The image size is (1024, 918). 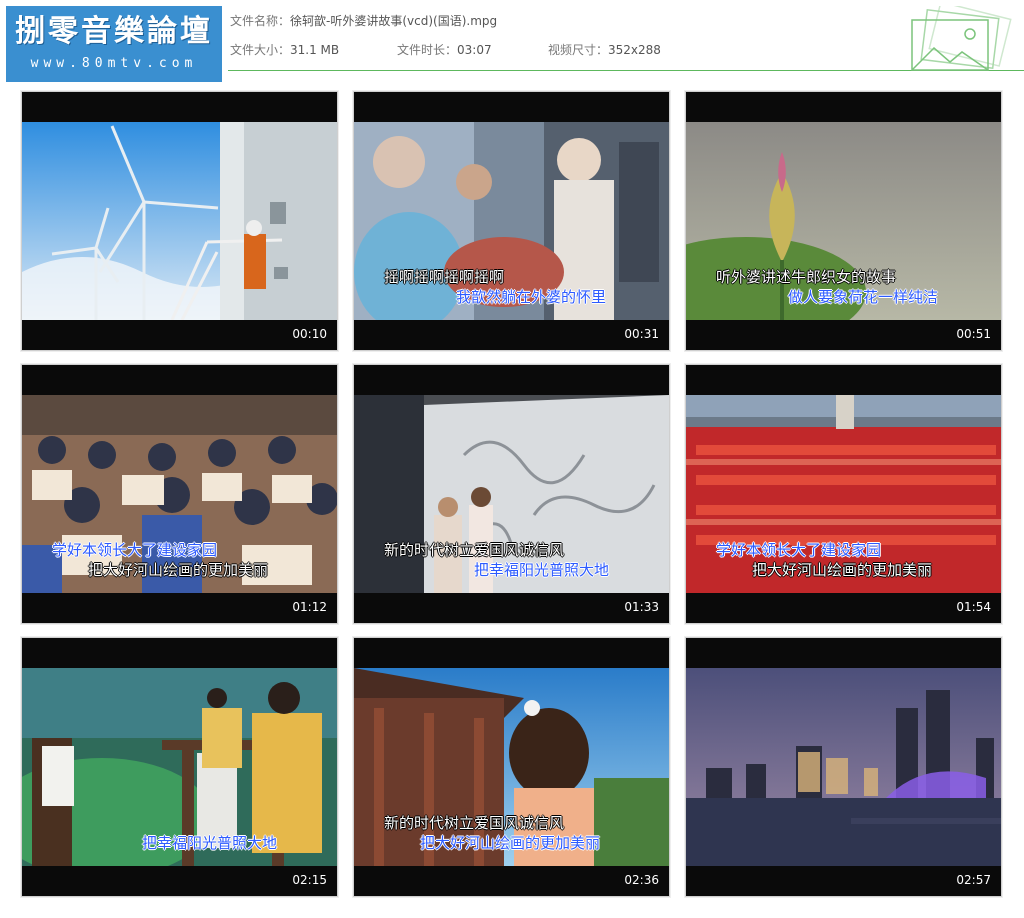 What do you see at coordinates (309, 880) in the screenshot?
I see `timestamp: 02:15` at bounding box center [309, 880].